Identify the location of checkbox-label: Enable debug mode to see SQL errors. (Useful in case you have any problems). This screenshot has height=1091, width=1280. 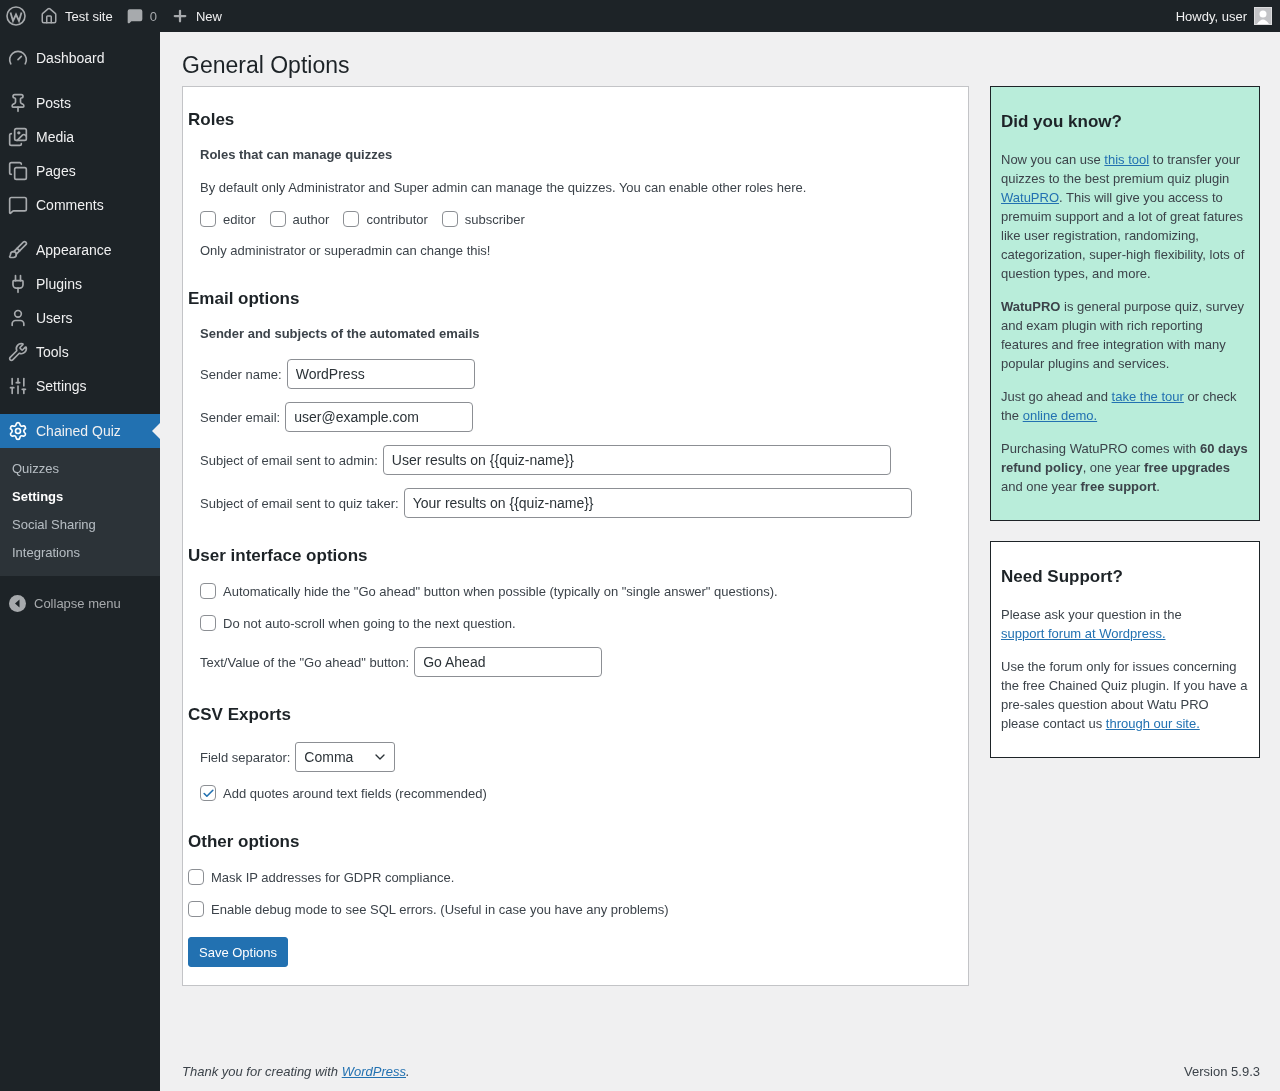
(440, 909).